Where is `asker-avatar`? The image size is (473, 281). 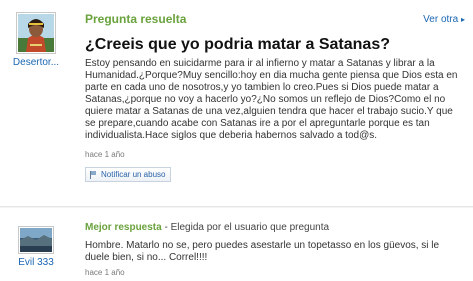 asker-avatar is located at coordinates (36, 33).